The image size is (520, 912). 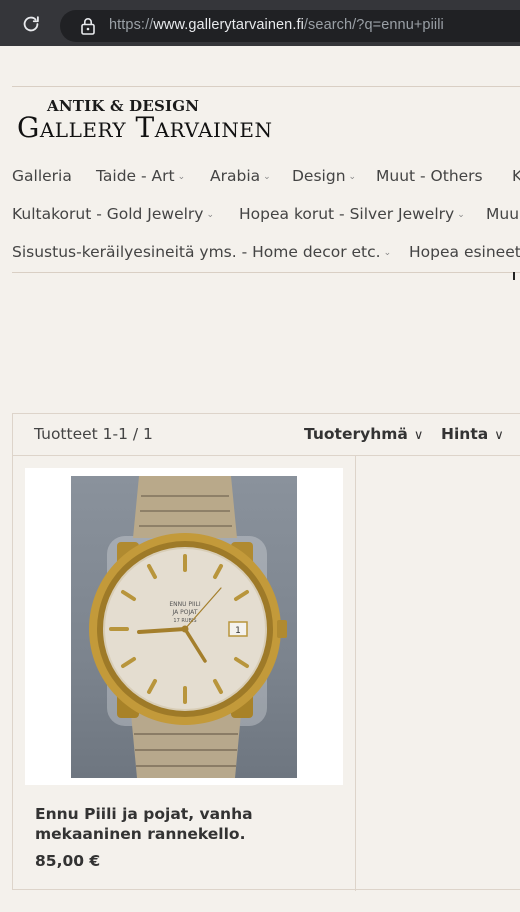 I want to click on nav-divider, so click(x=266, y=272).